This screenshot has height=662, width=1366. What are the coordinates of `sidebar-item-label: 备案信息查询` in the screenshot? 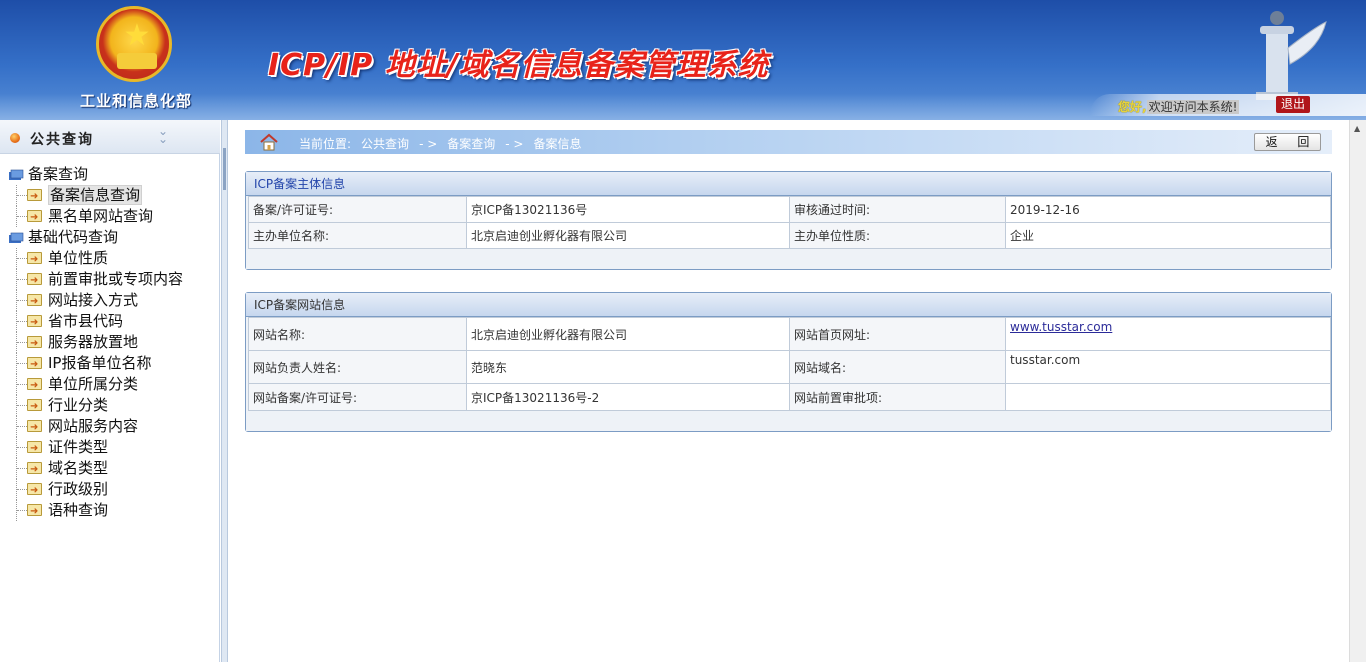 It's located at (95, 195).